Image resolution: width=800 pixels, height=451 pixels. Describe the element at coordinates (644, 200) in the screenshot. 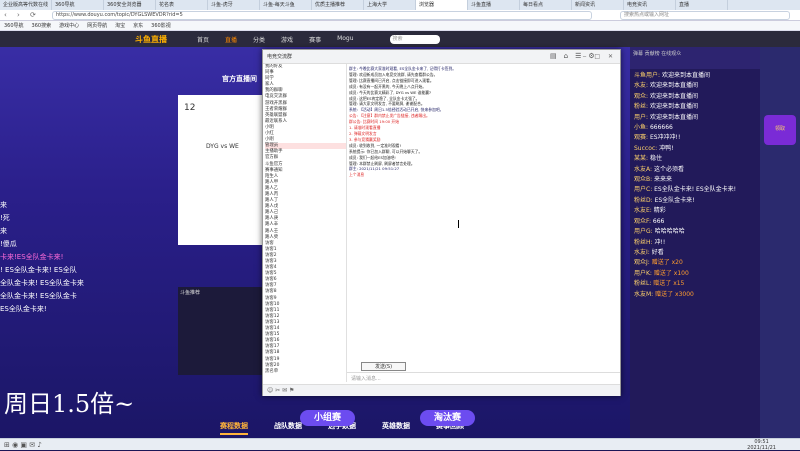

I see `chat-user-name: 粉丝D:` at that location.